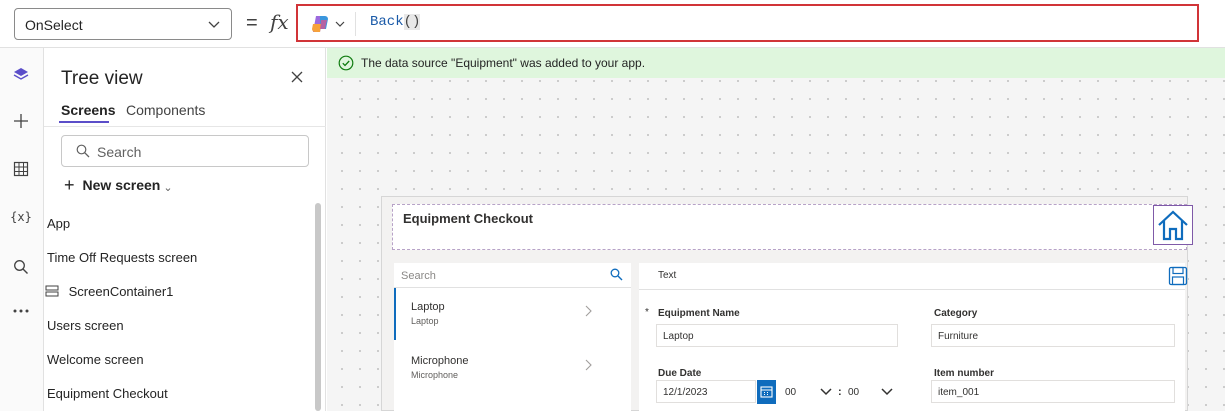 The height and width of the screenshot is (412, 1225). I want to click on gallery-row-title: Laptop, so click(428, 307).